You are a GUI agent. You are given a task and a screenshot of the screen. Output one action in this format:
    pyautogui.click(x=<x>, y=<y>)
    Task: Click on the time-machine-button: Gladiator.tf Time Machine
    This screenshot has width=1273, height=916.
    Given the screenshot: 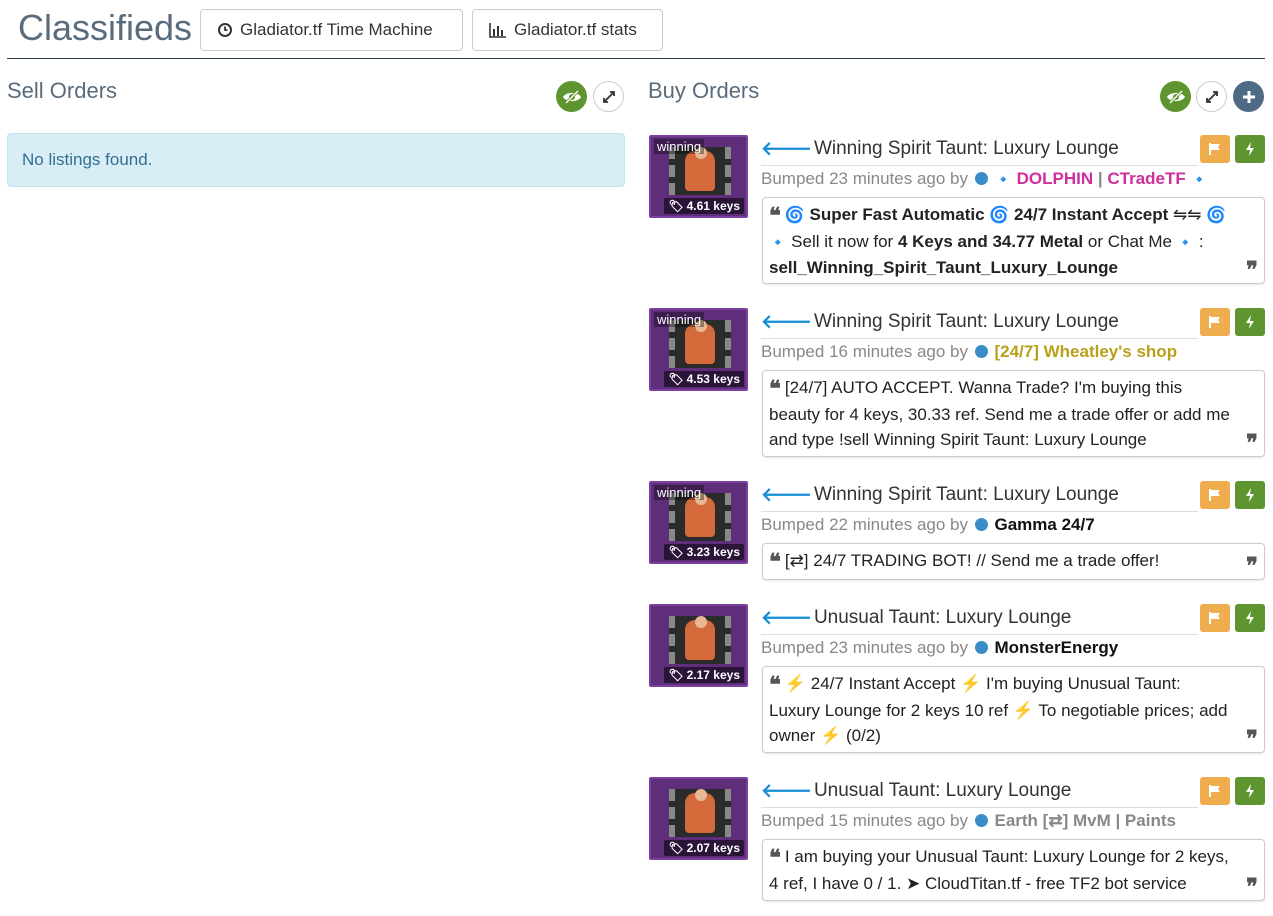 What is the action you would take?
    pyautogui.click(x=331, y=30)
    